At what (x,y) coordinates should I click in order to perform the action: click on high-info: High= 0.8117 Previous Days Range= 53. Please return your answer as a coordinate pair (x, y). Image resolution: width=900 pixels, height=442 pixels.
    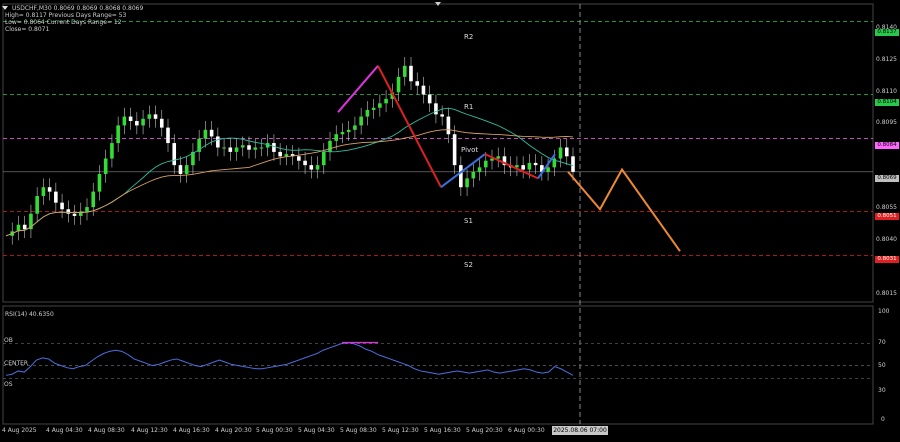
    Looking at the image, I should click on (66, 15).